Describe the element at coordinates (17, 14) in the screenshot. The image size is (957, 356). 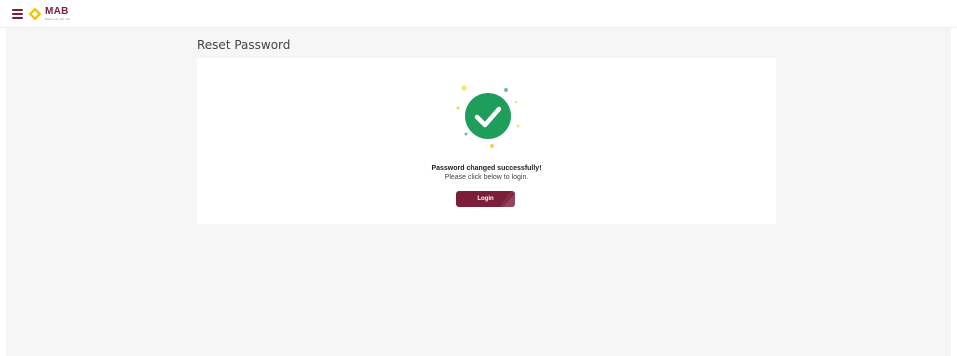
I see `hamburger-menu-icon` at that location.